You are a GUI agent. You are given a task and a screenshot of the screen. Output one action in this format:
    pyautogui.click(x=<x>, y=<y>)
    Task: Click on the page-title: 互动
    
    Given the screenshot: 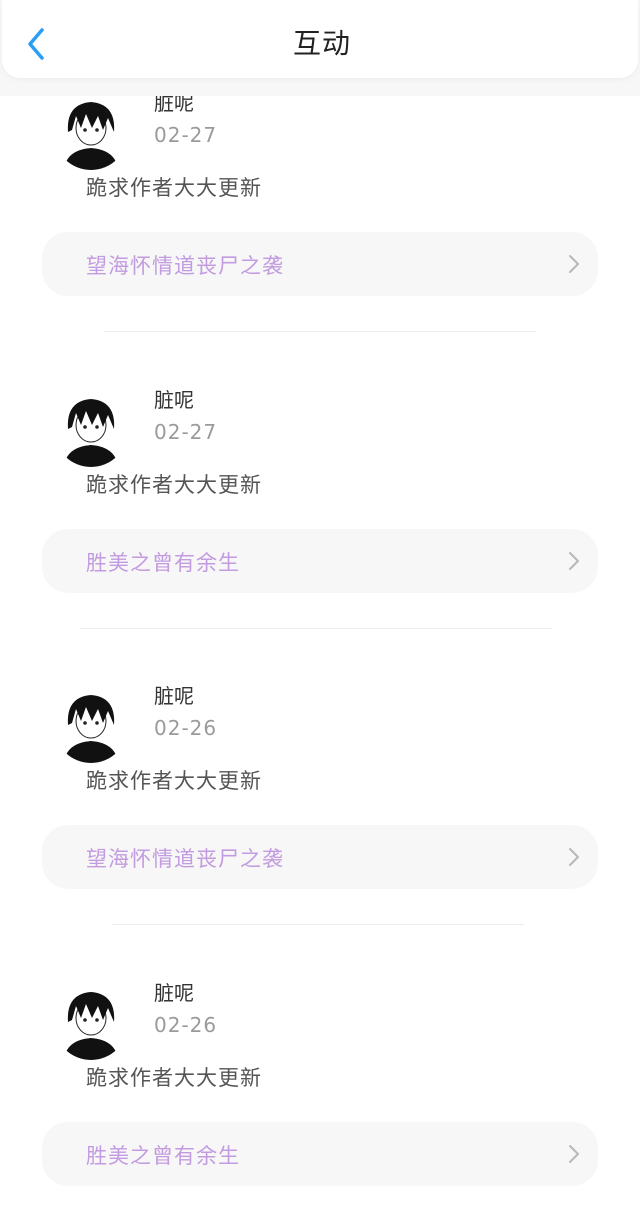 What is the action you would take?
    pyautogui.click(x=321, y=43)
    